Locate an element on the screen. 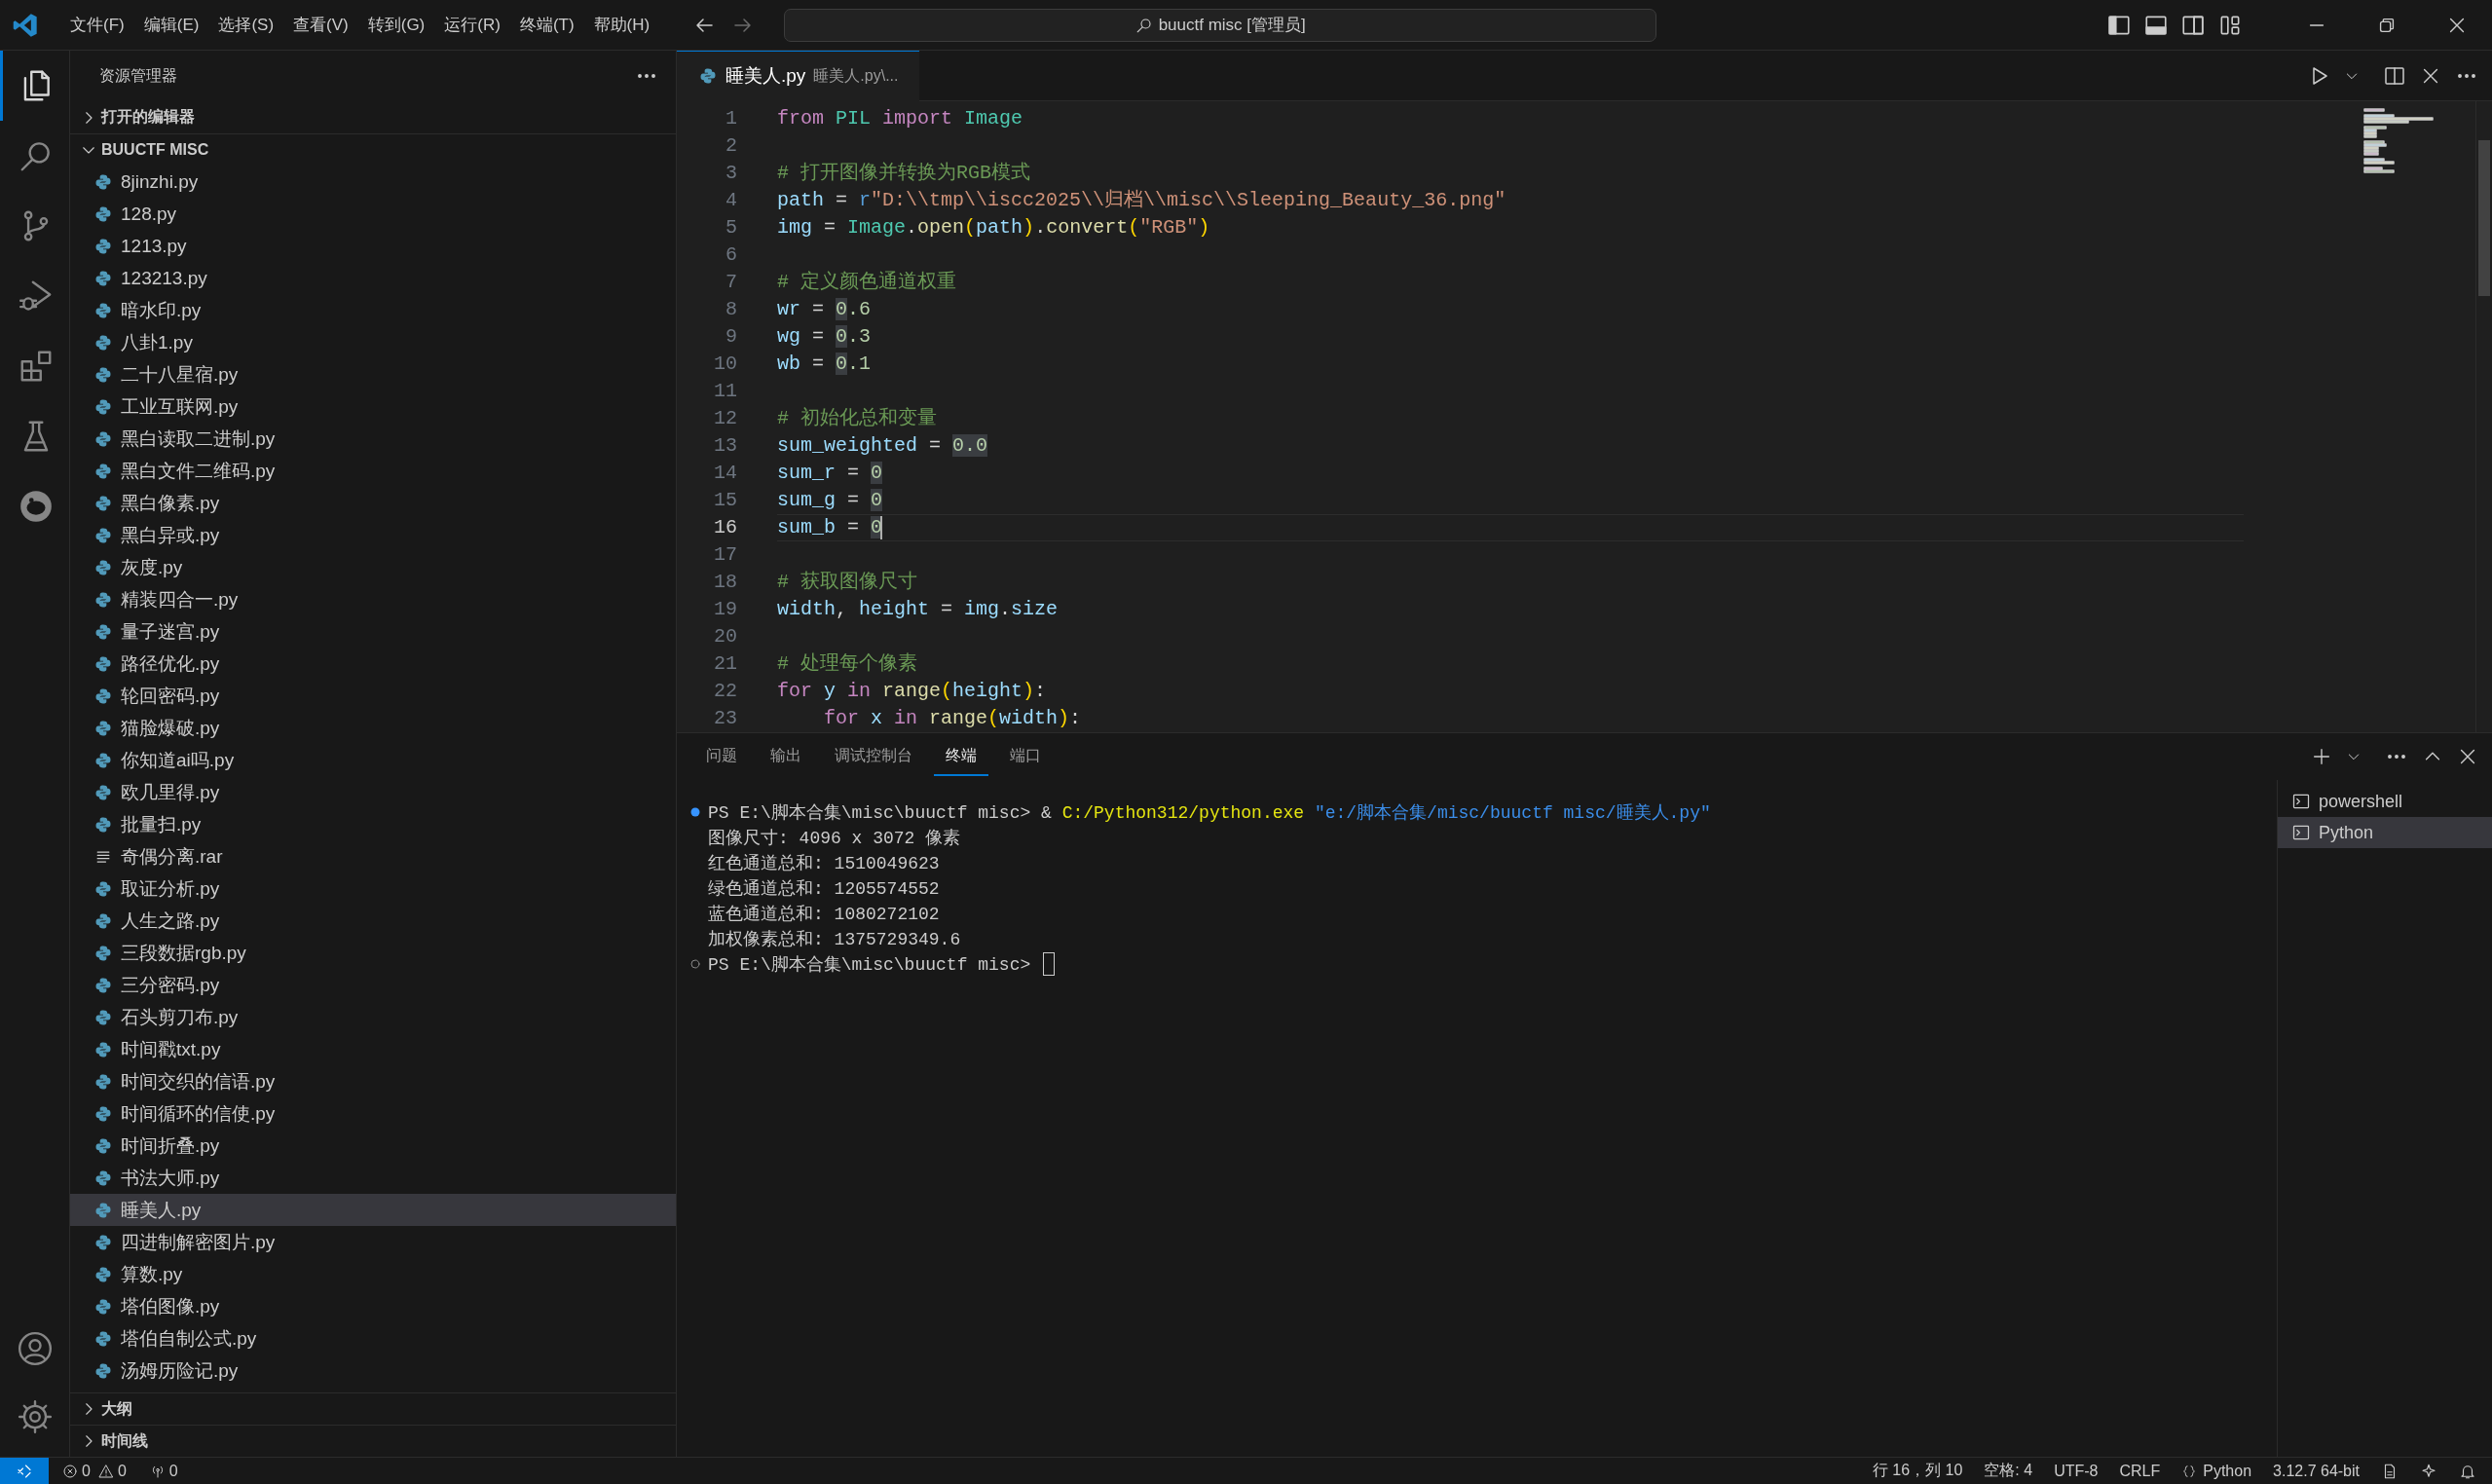 The height and width of the screenshot is (1484, 2492). file-item: 塔伯图像.py is located at coordinates (373, 1306).